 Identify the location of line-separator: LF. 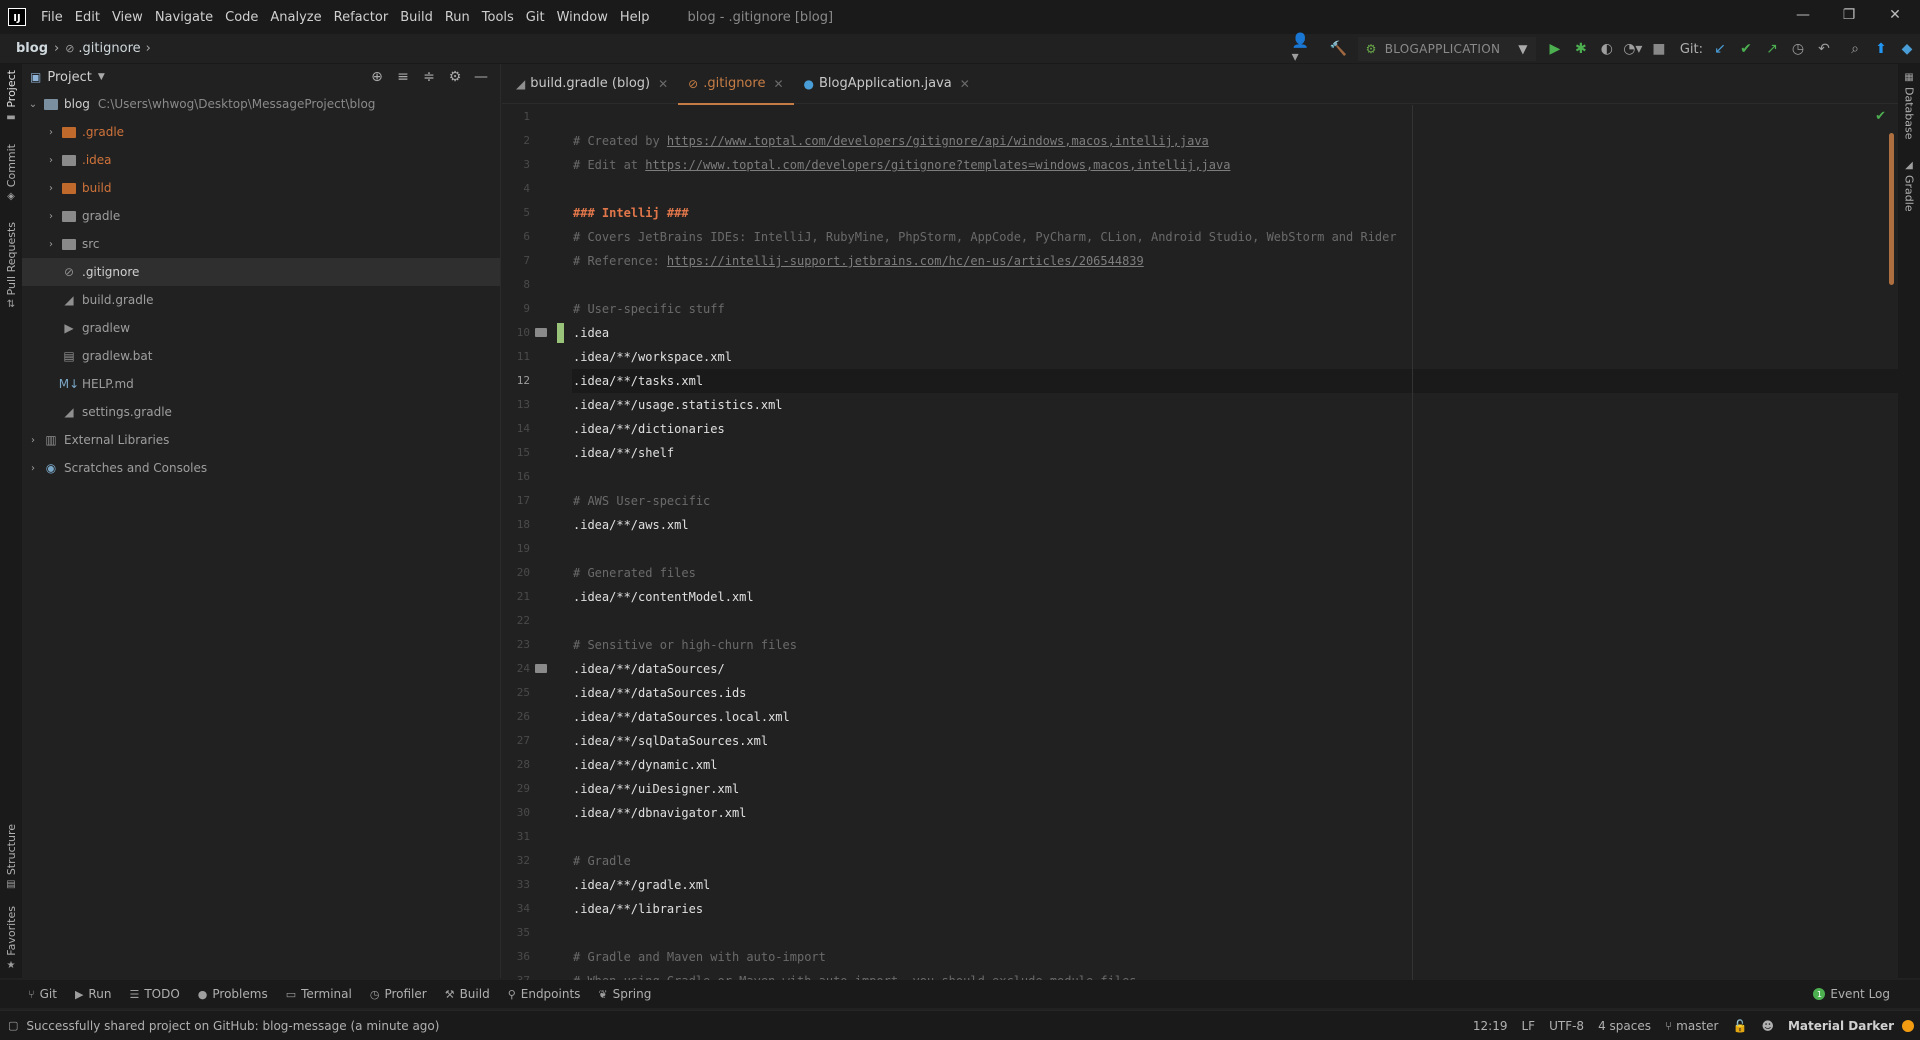
(1528, 1026).